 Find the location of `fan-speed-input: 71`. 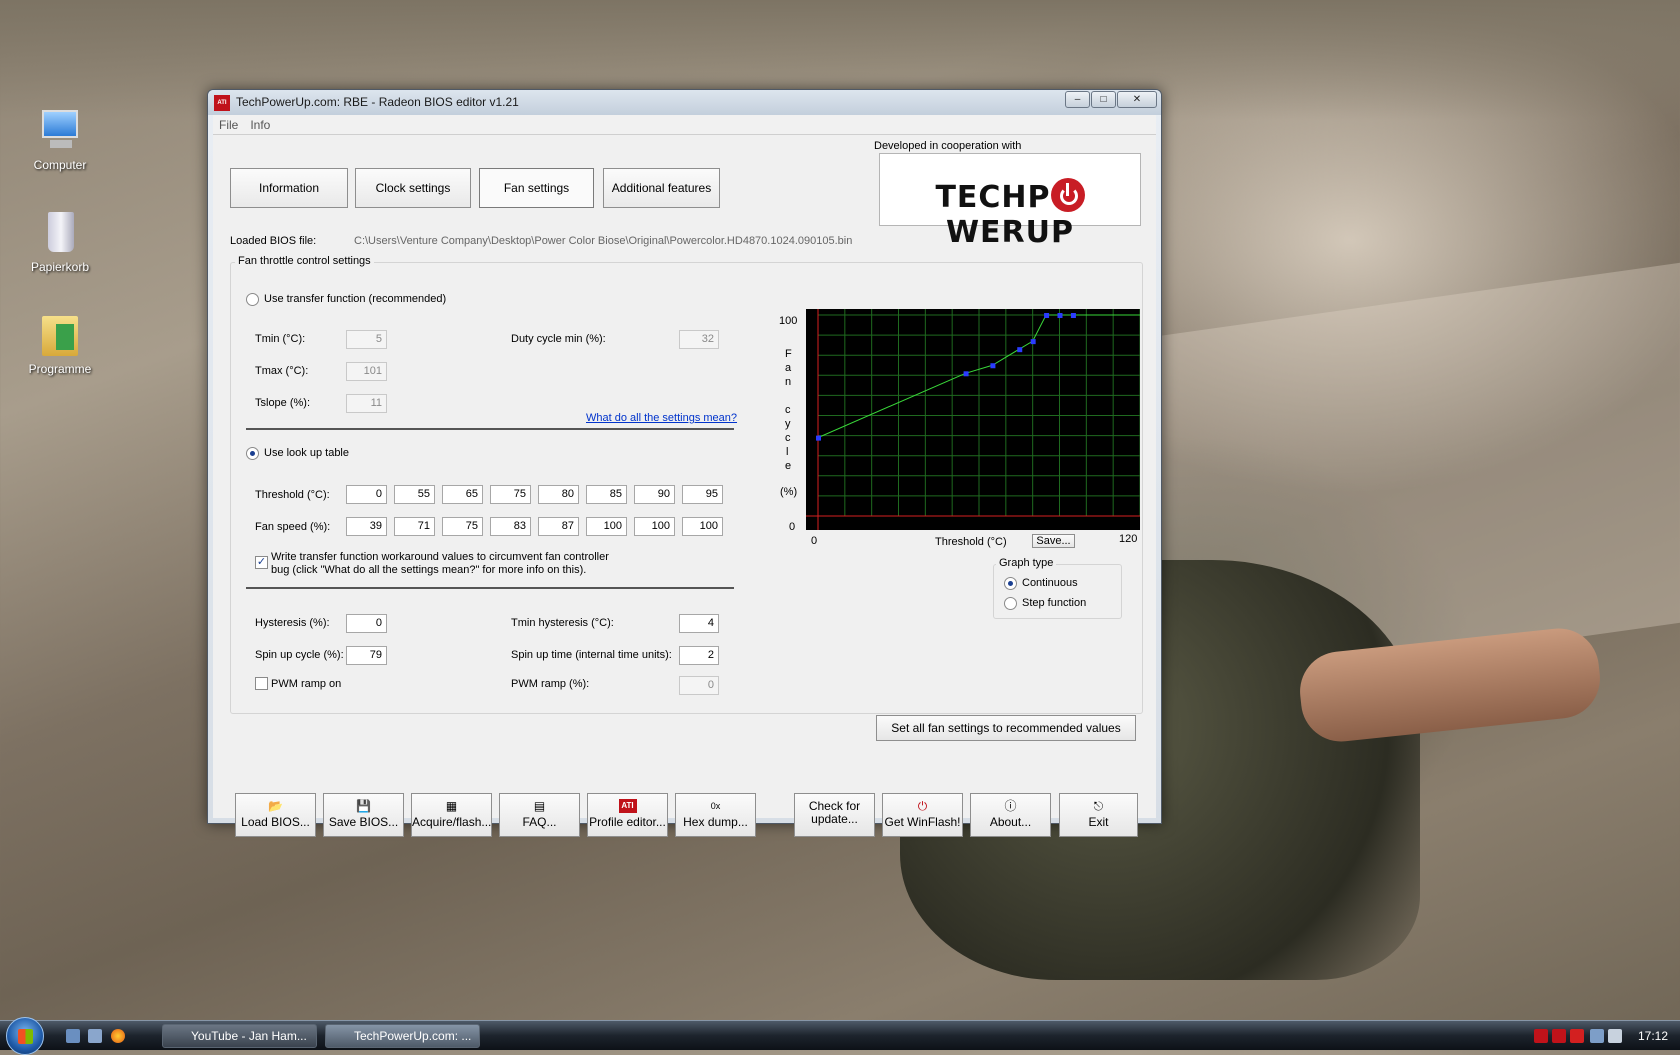

fan-speed-input: 71 is located at coordinates (414, 526).